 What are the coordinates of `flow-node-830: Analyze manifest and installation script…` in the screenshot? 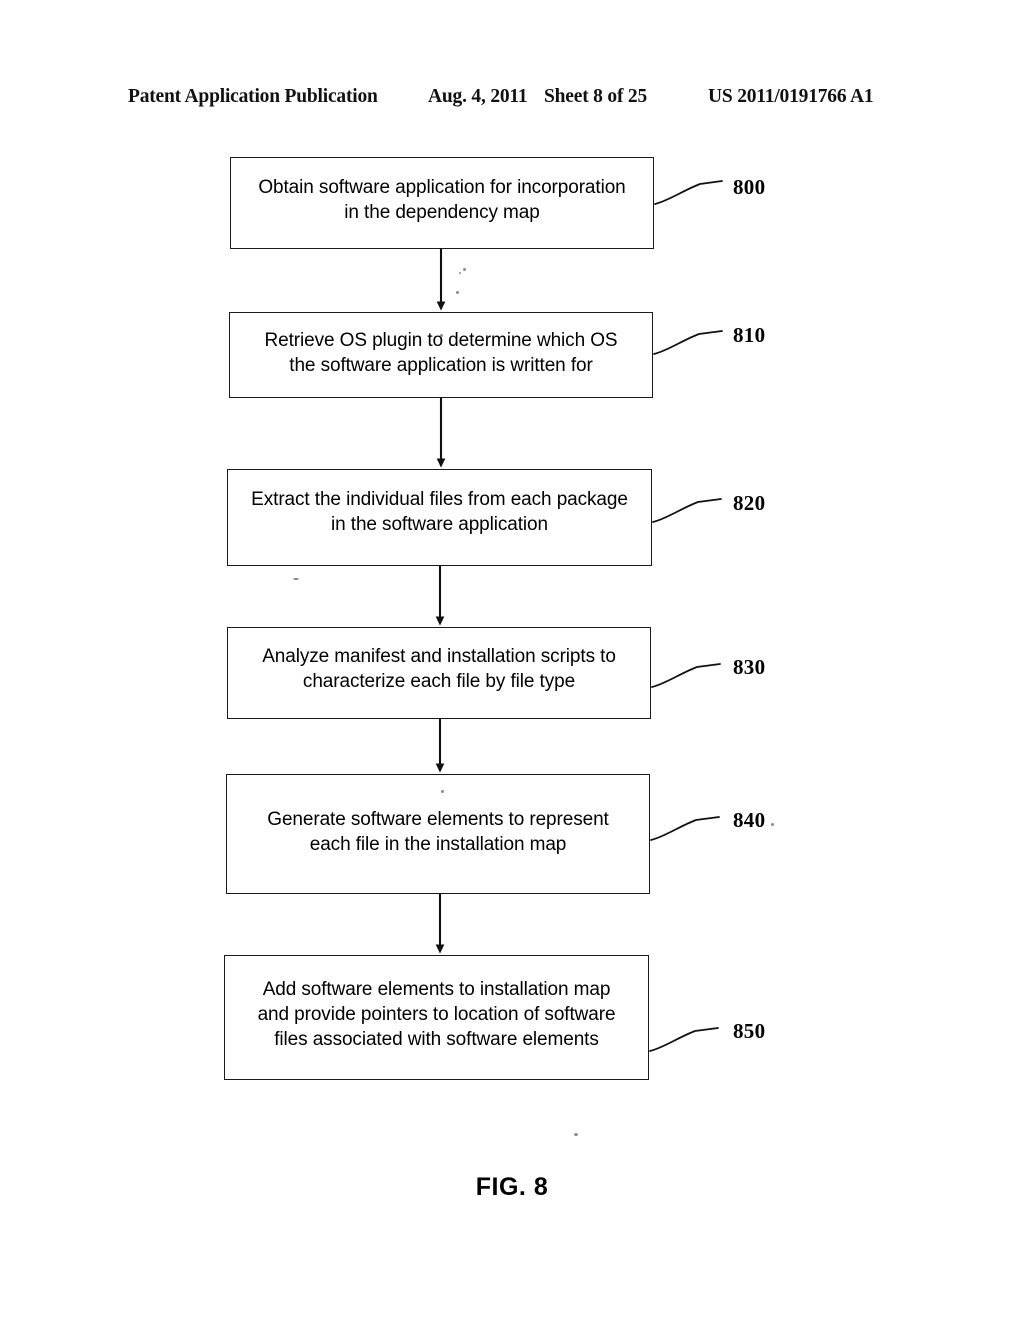 It's located at (439, 673).